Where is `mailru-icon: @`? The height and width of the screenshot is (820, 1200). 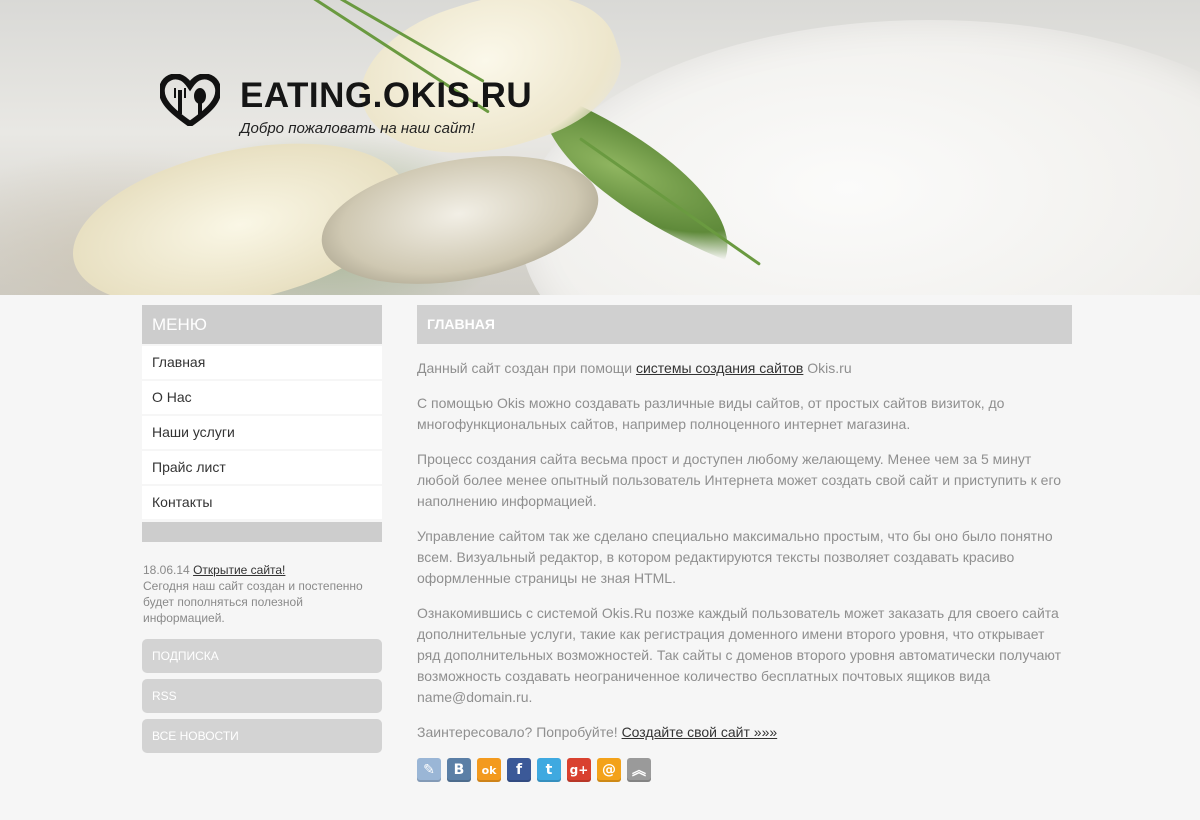
mailru-icon: @ is located at coordinates (609, 770).